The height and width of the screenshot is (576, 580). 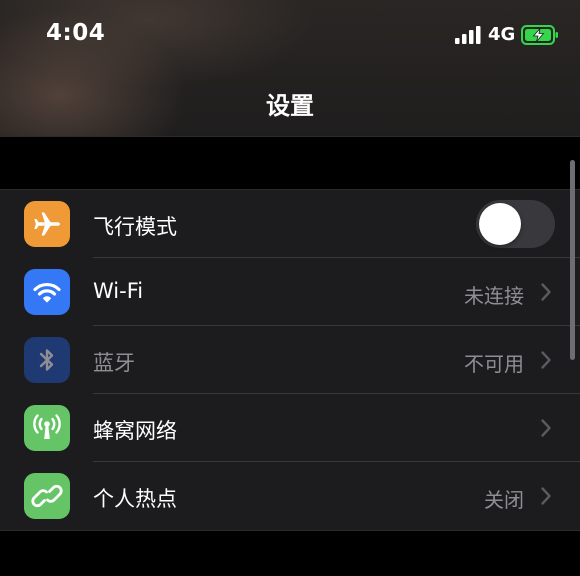 What do you see at coordinates (290, 224) in the screenshot?
I see `settings-row-airplane-mode: 飞行模式` at bounding box center [290, 224].